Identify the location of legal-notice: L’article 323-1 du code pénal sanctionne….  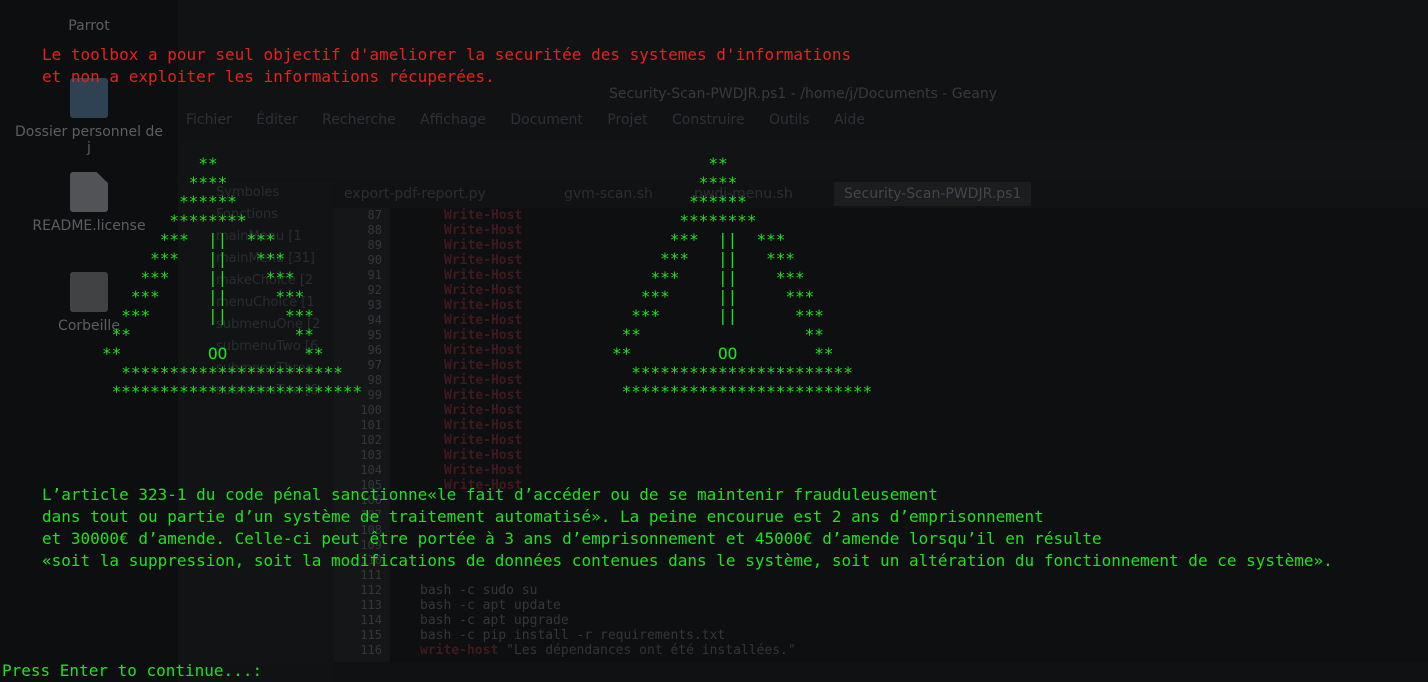
(687, 527).